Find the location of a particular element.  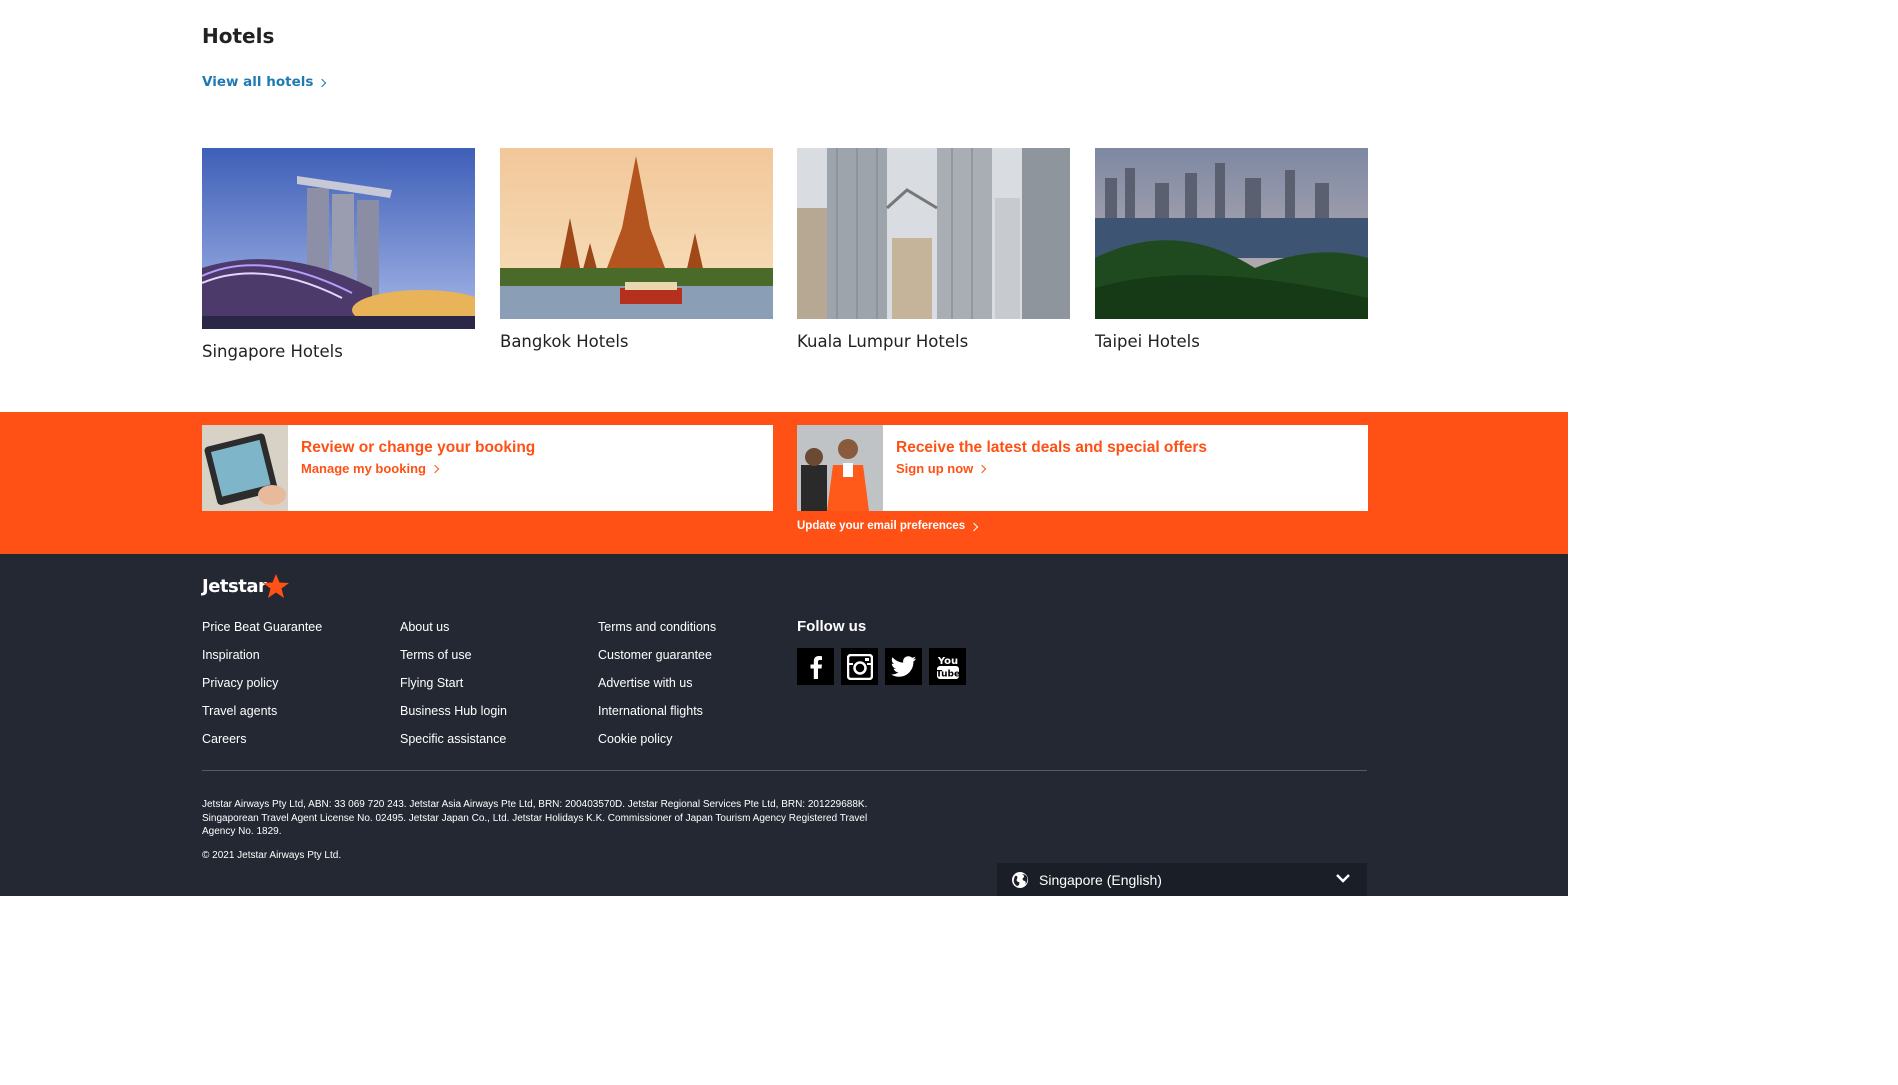

globe-icon is located at coordinates (1020, 879).